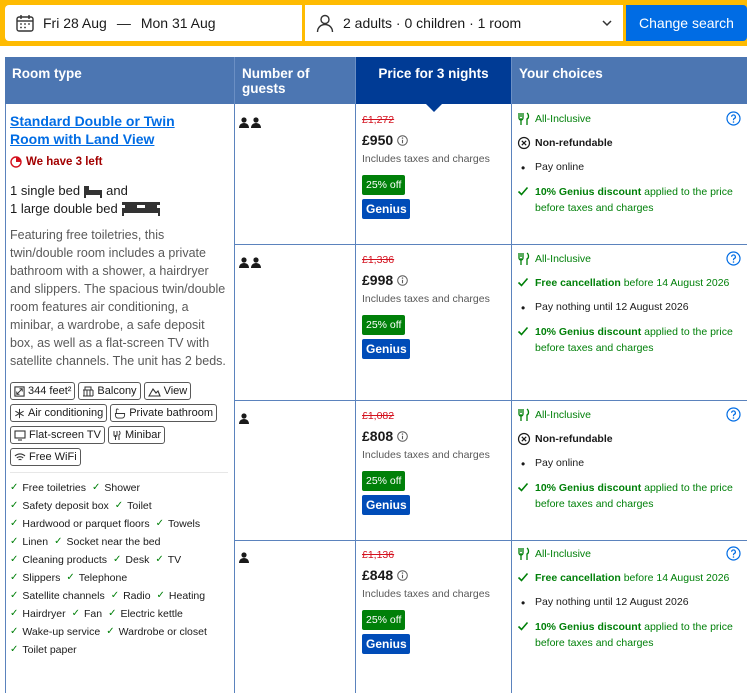 The image size is (747, 693). What do you see at coordinates (588, 192) in the screenshot?
I see `choice-text-part: 10% Genius discount` at bounding box center [588, 192].